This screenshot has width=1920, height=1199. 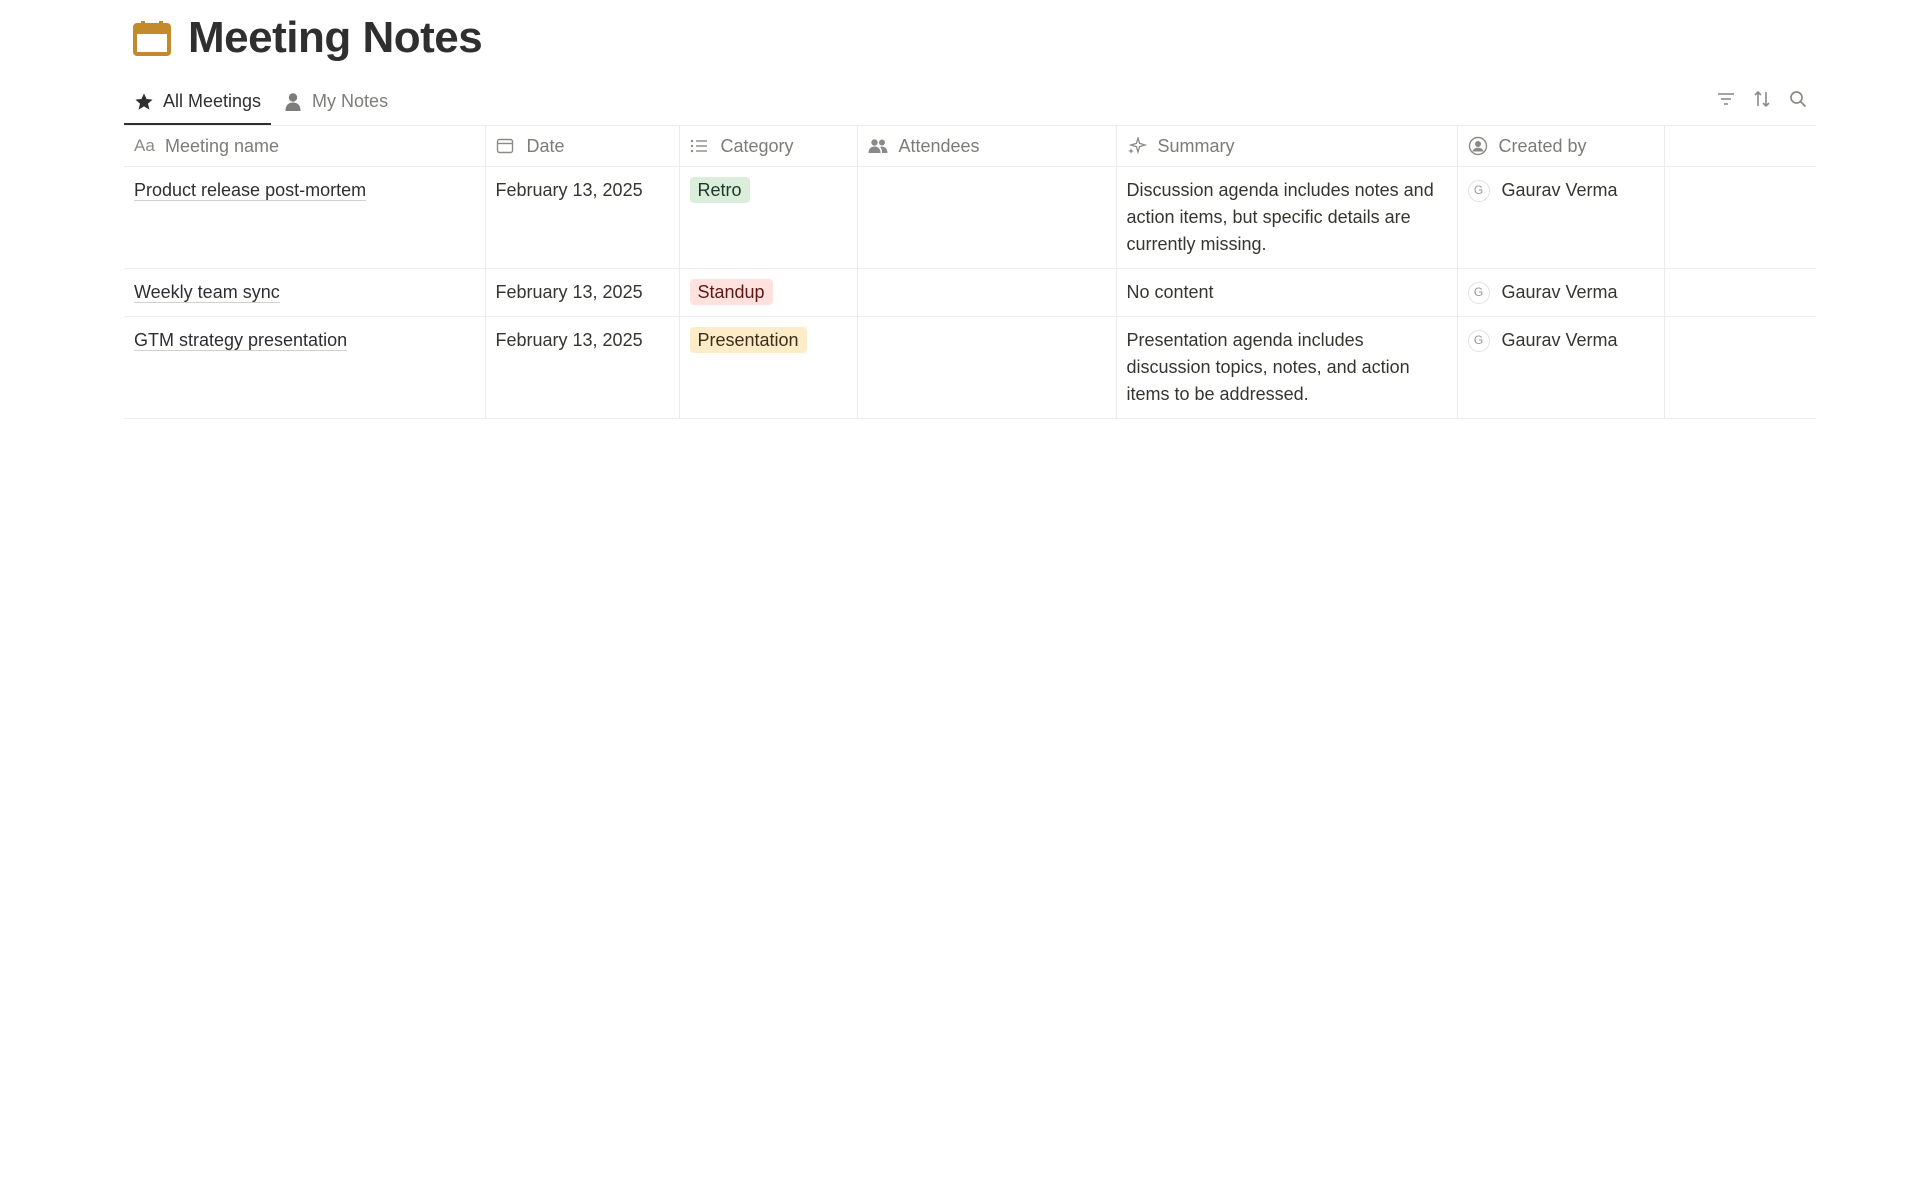 I want to click on column-header-category: Category, so click(x=768, y=146).